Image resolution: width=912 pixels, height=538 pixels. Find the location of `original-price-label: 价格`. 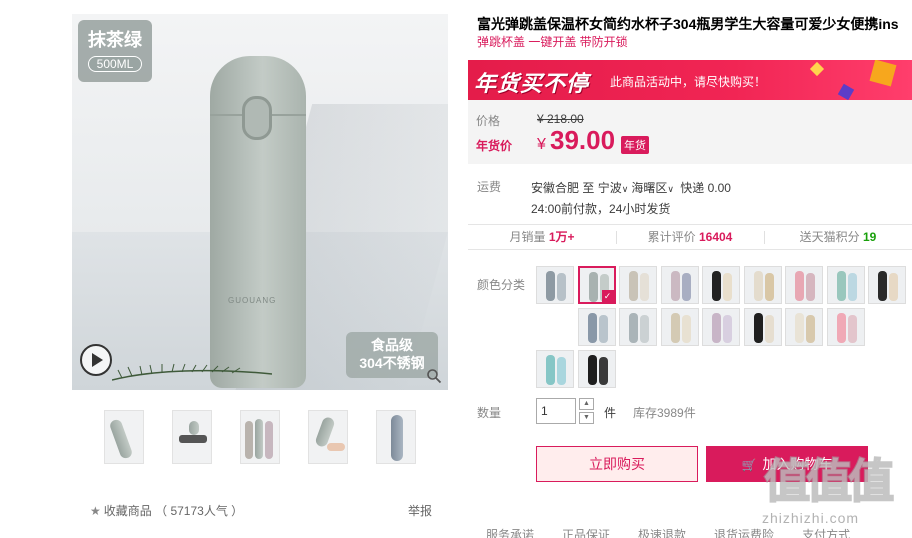

original-price-label: 价格 is located at coordinates (488, 121).